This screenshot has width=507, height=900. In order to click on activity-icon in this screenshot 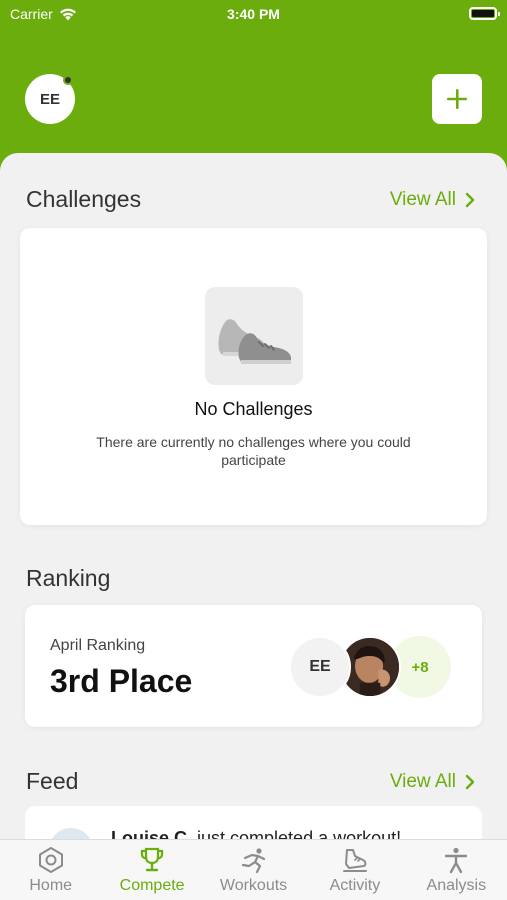, I will do `click(354, 860)`.